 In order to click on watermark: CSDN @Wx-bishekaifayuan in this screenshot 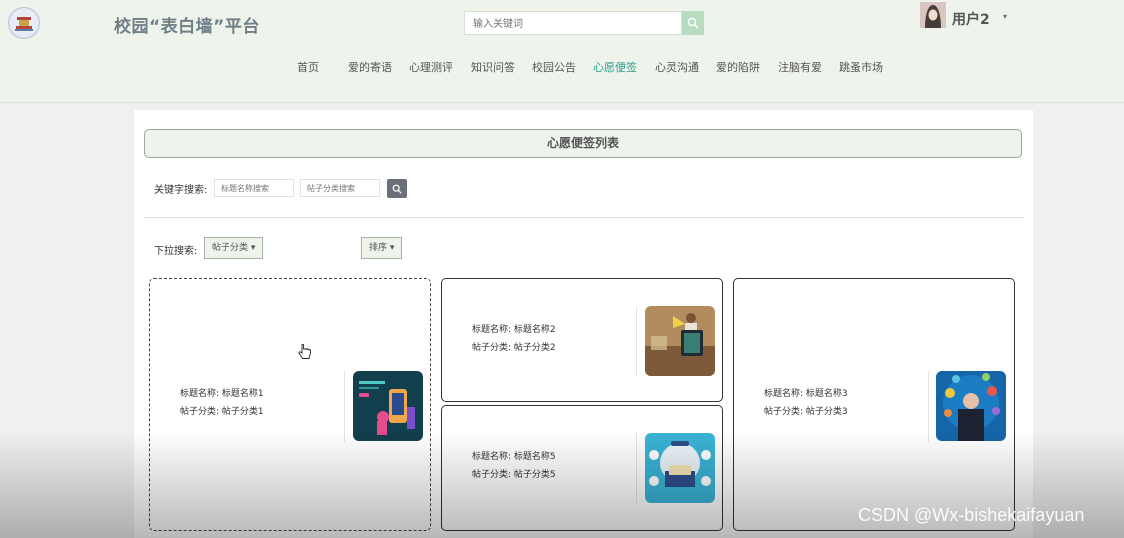, I will do `click(971, 515)`.